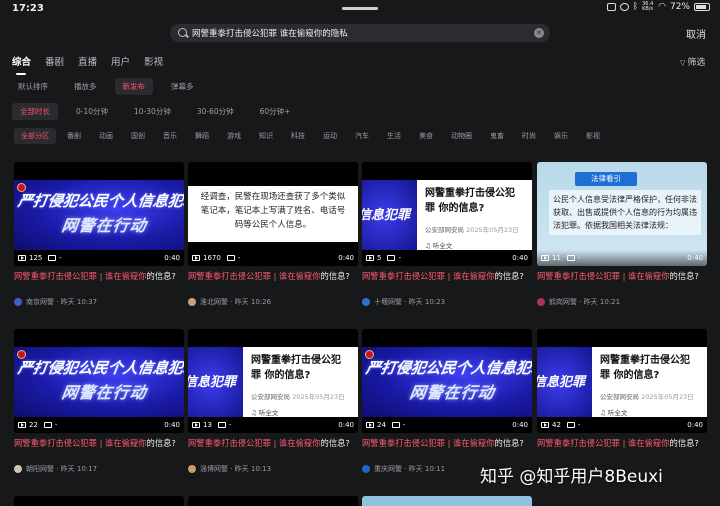 The height and width of the screenshot is (506, 720). I want to click on duration-0-10: 0-10分钟, so click(92, 111).